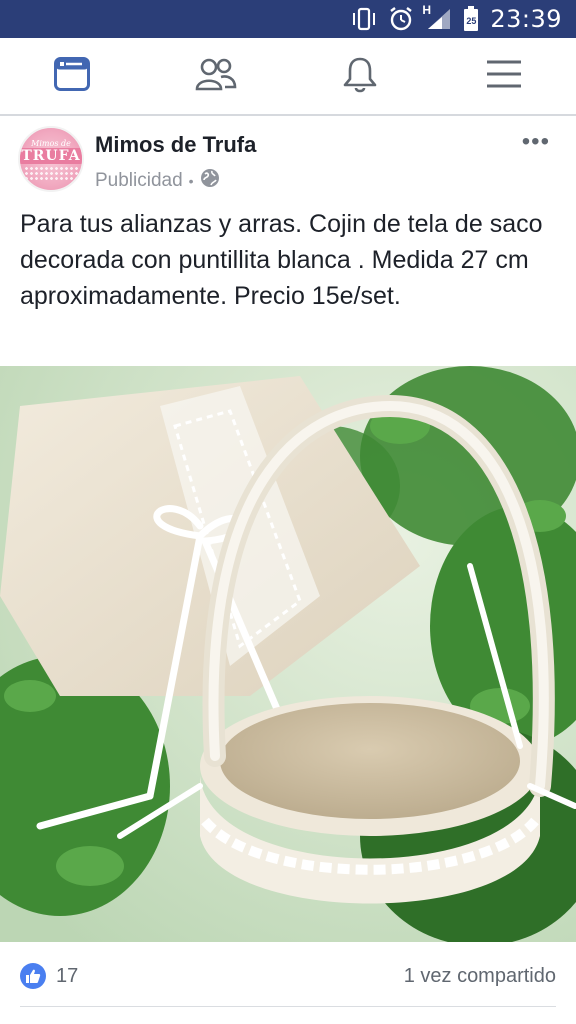 This screenshot has height=1024, width=576. Describe the element at coordinates (175, 145) in the screenshot. I see `page-name-link: Mimos de Trufa` at that location.